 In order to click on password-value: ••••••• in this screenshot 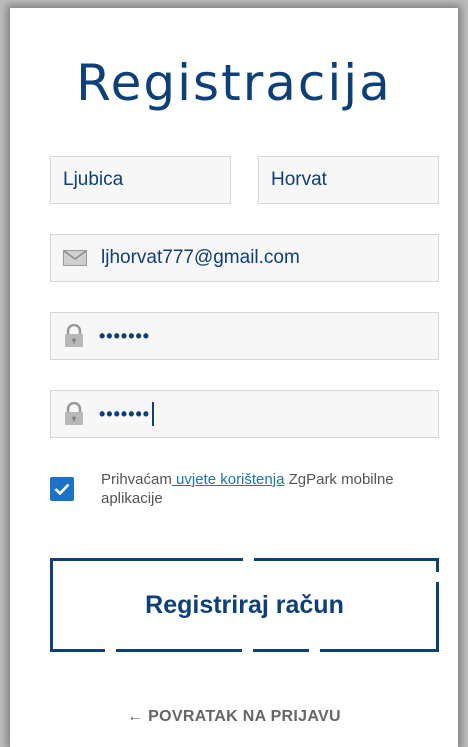, I will do `click(125, 335)`.